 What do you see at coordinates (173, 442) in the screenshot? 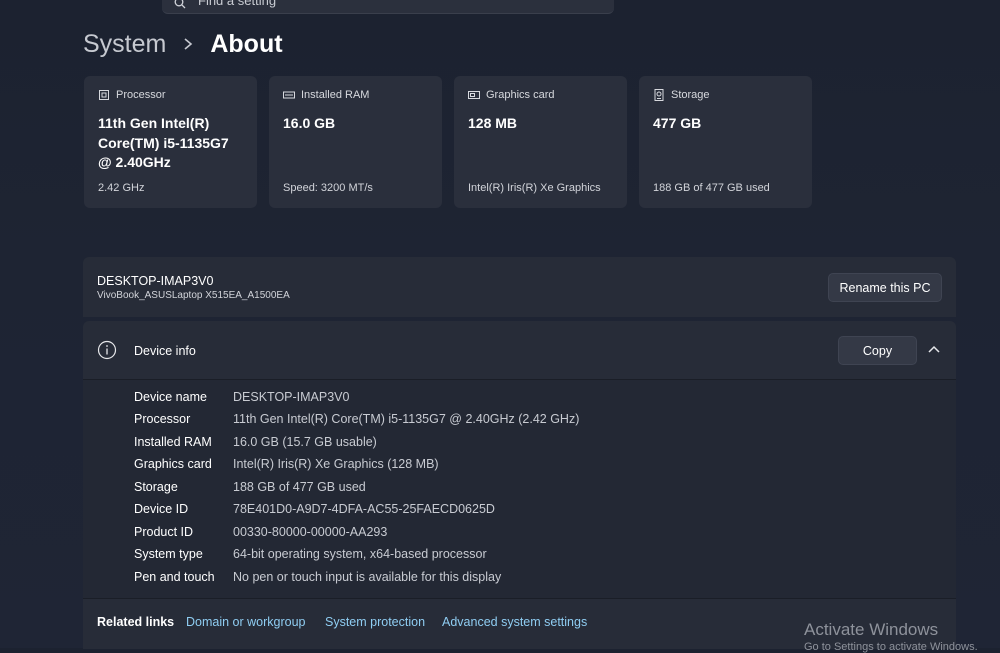
I see `spec-label: Installed RAM` at bounding box center [173, 442].